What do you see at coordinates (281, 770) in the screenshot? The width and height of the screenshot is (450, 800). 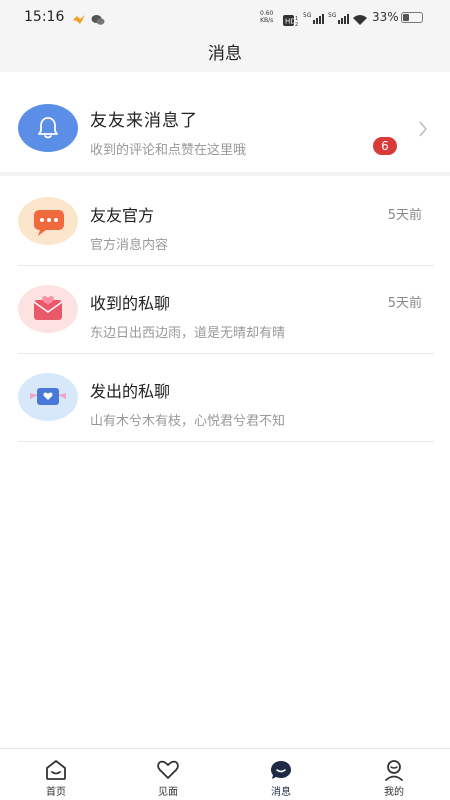 I see `message-icon` at bounding box center [281, 770].